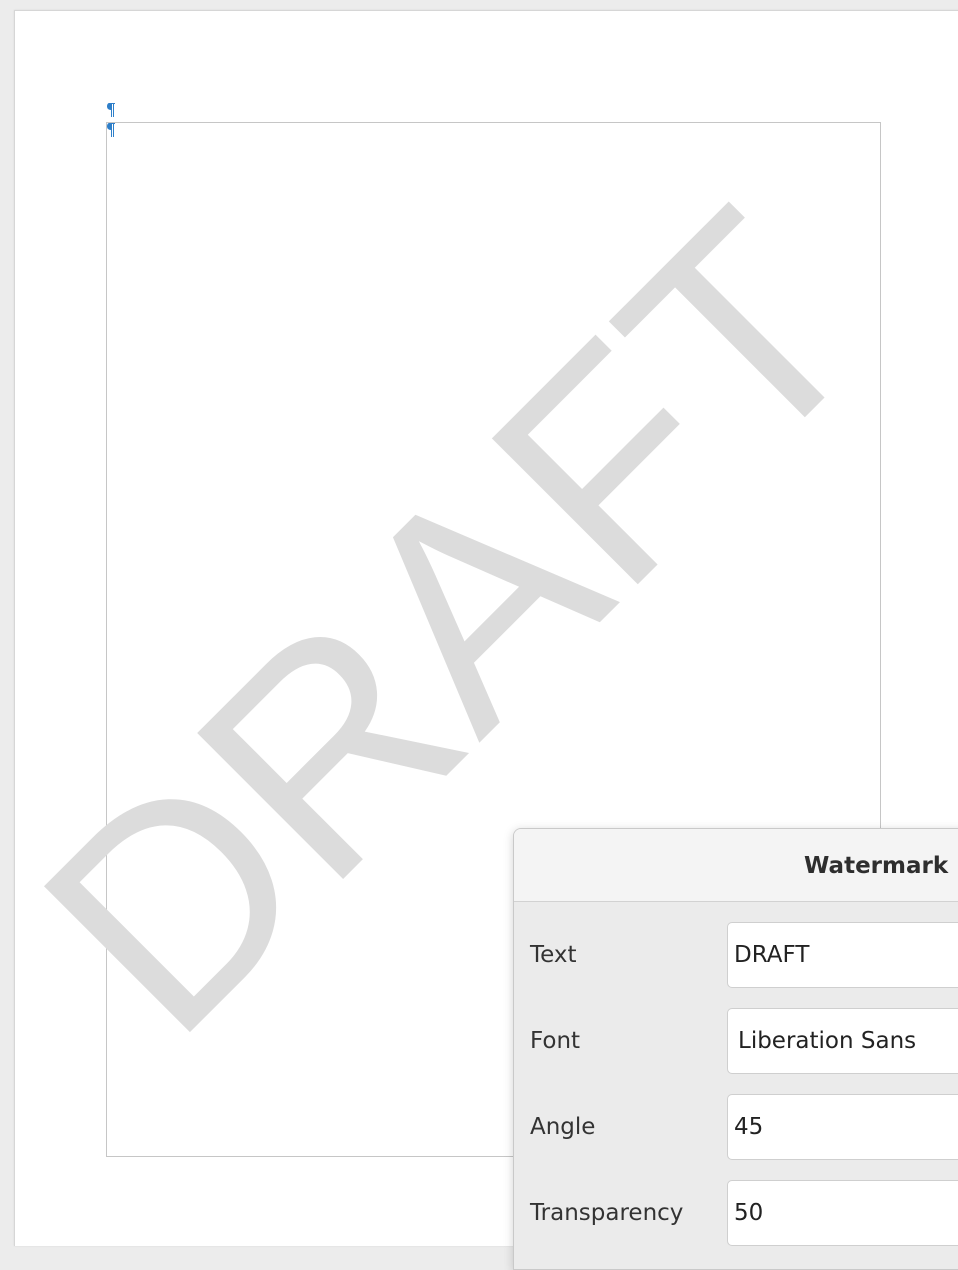  Describe the element at coordinates (555, 1041) in the screenshot. I see `font-label: Font` at that location.